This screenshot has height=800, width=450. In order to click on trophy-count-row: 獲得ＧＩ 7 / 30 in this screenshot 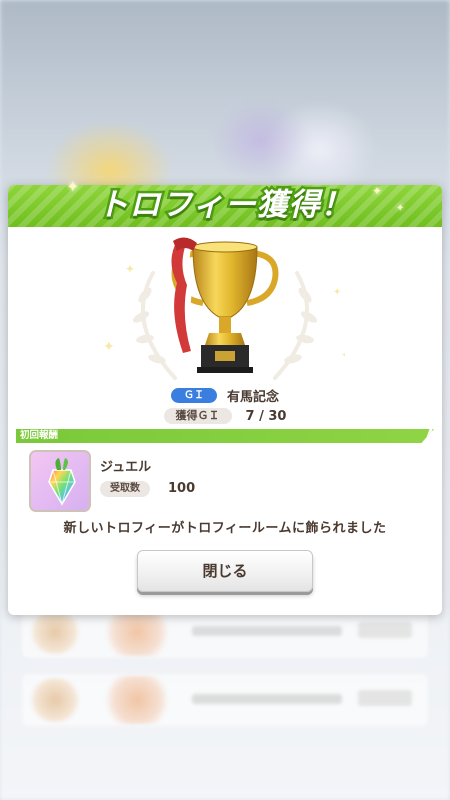, I will do `click(225, 416)`.